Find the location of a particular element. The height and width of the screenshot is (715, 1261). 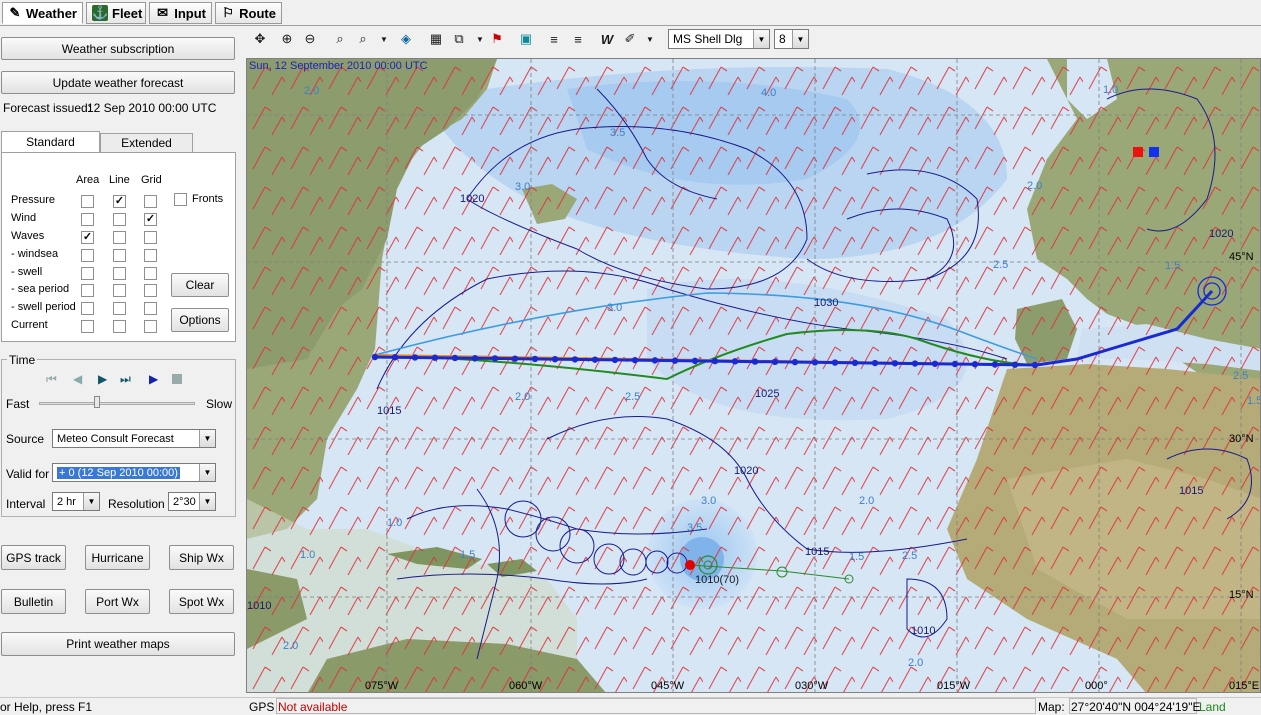

print-weather-maps-button: Print weather maps is located at coordinates (118, 644).